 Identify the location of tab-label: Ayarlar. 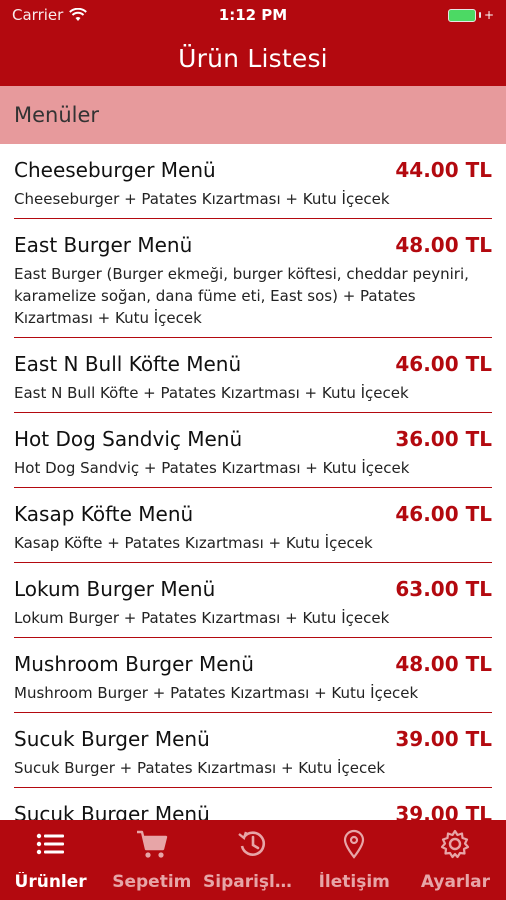
(455, 882).